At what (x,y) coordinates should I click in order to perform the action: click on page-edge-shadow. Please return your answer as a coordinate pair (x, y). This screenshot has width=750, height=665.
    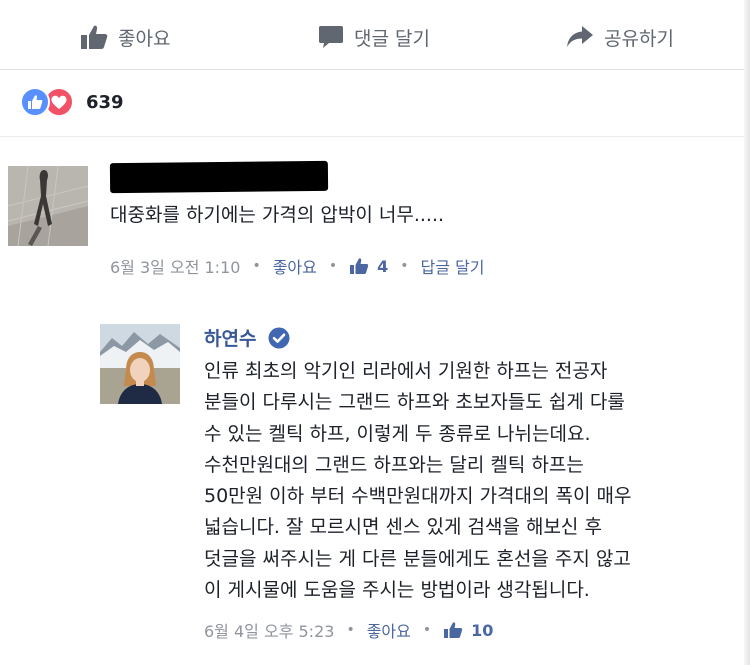
    Looking at the image, I should click on (747, 332).